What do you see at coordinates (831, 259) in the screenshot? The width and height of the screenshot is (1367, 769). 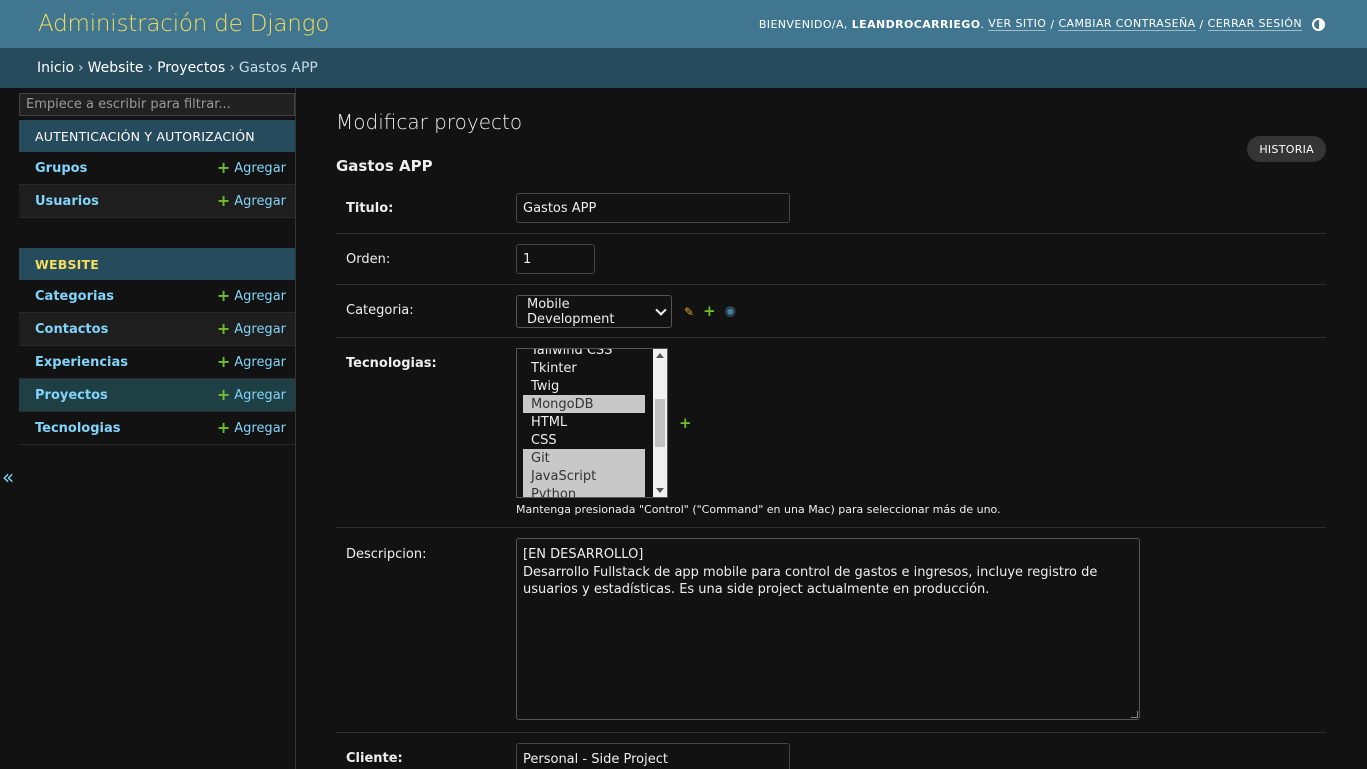 I see `form-row-orden: Orden: 1` at bounding box center [831, 259].